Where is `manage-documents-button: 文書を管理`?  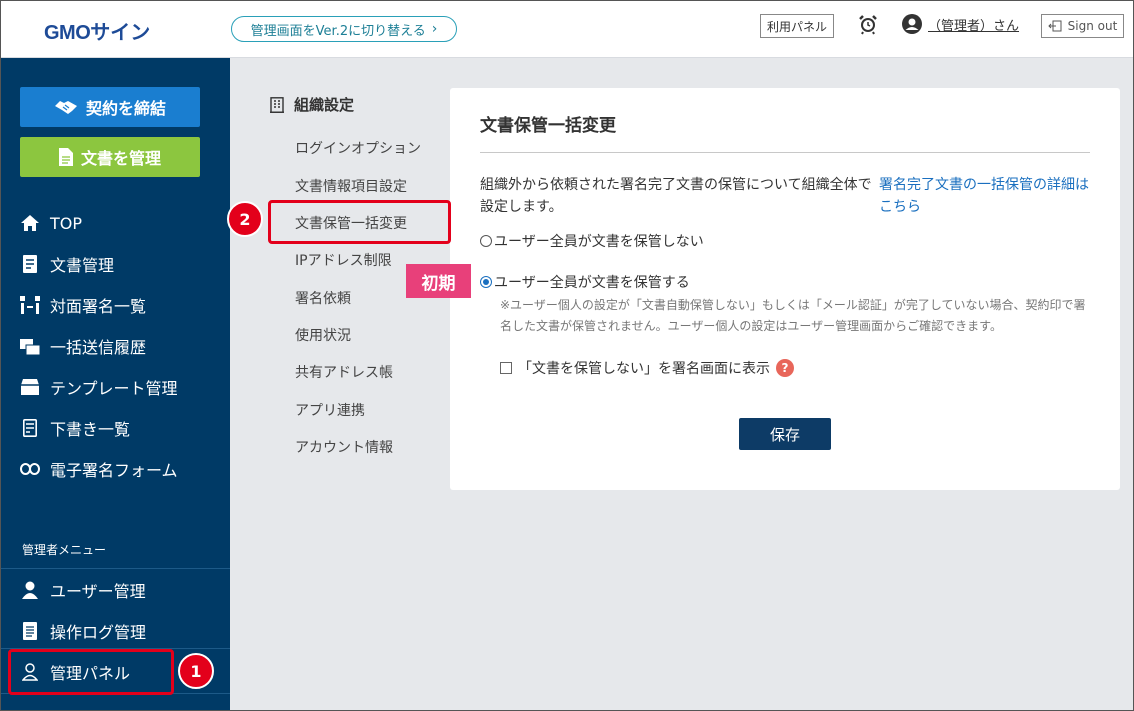 manage-documents-button: 文書を管理 is located at coordinates (110, 157).